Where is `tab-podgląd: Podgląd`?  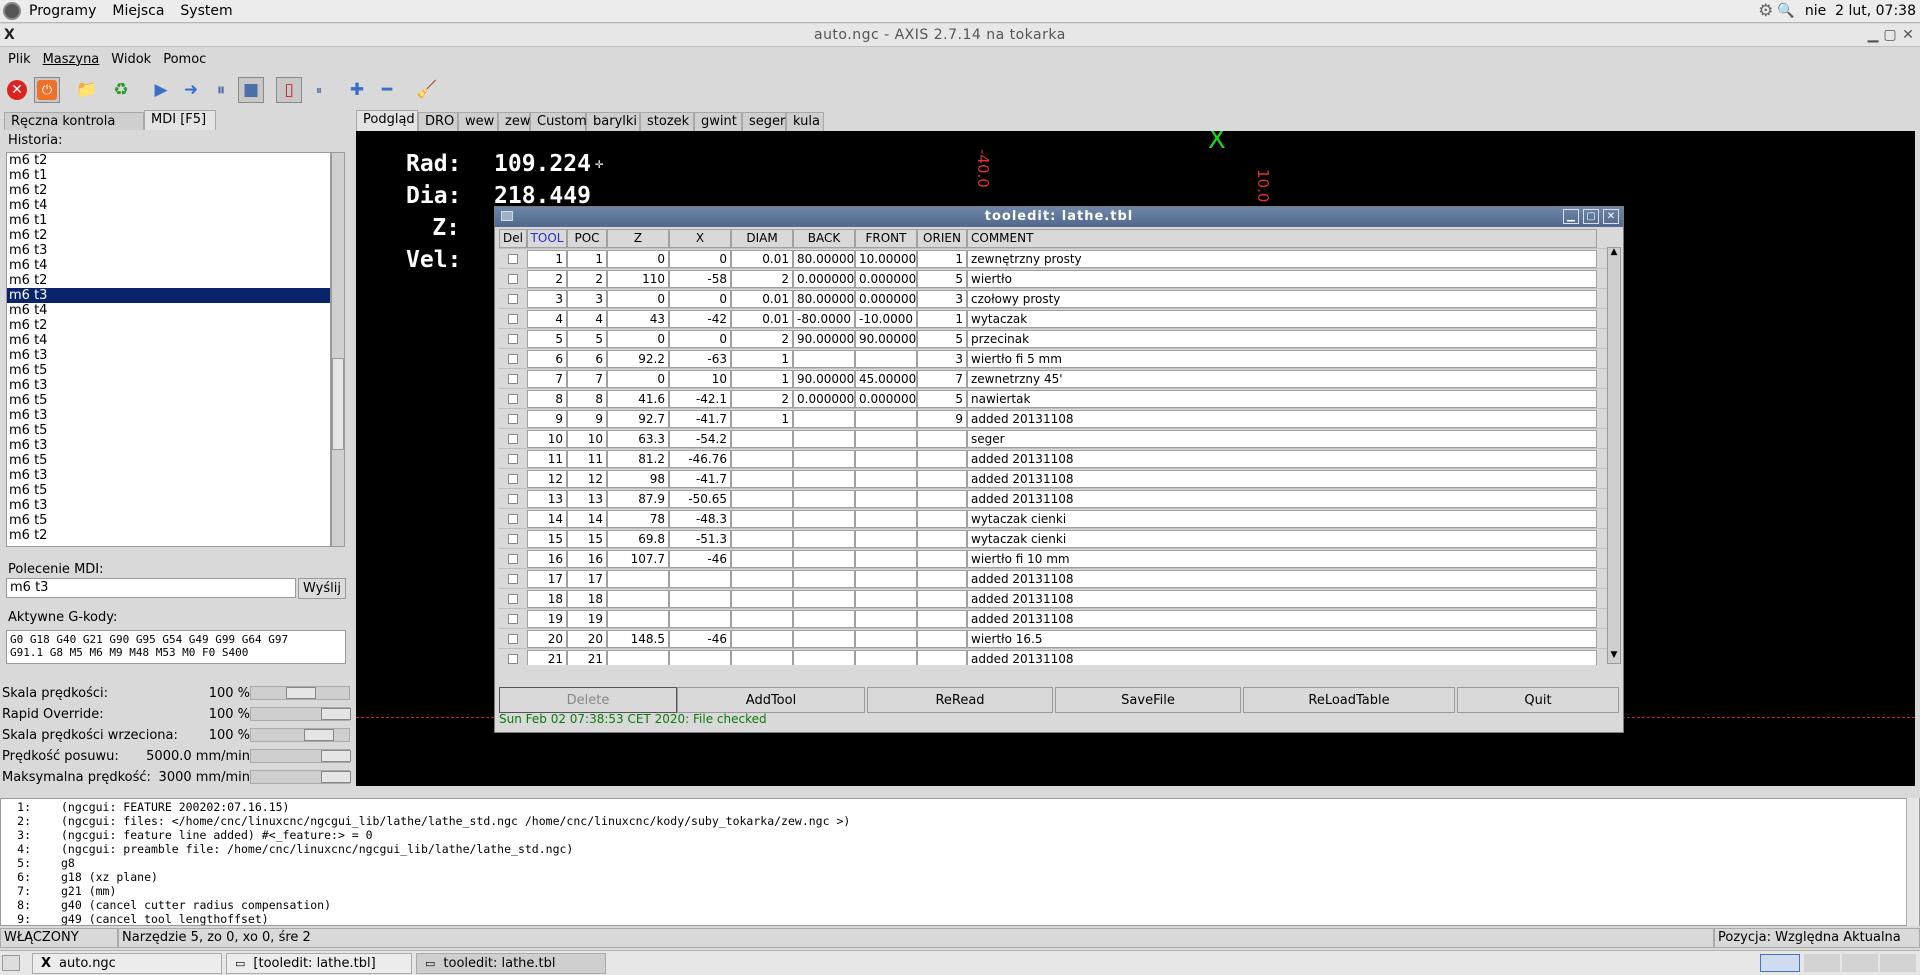 tab-podgląd: Podgląd is located at coordinates (387, 121).